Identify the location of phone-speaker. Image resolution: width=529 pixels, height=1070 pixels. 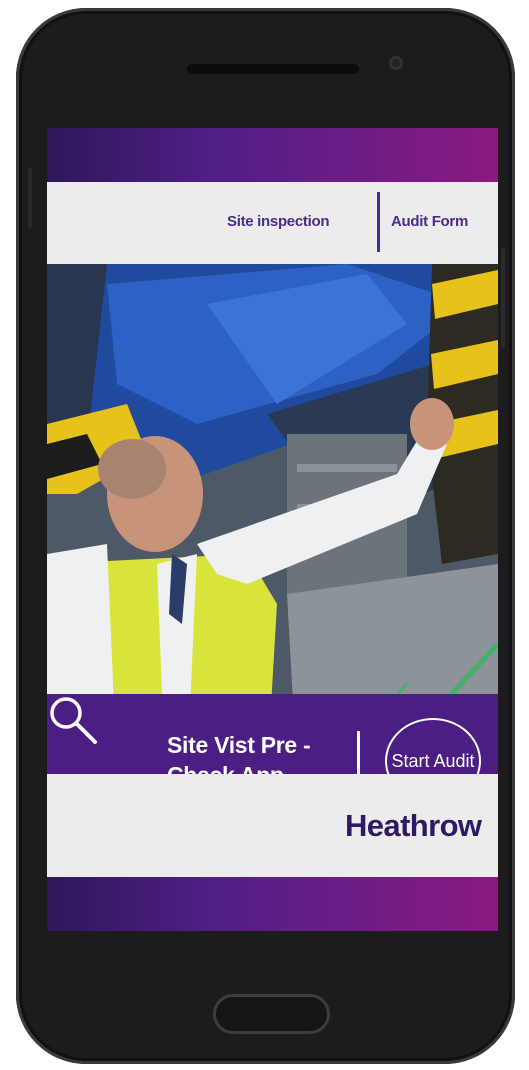
(273, 69).